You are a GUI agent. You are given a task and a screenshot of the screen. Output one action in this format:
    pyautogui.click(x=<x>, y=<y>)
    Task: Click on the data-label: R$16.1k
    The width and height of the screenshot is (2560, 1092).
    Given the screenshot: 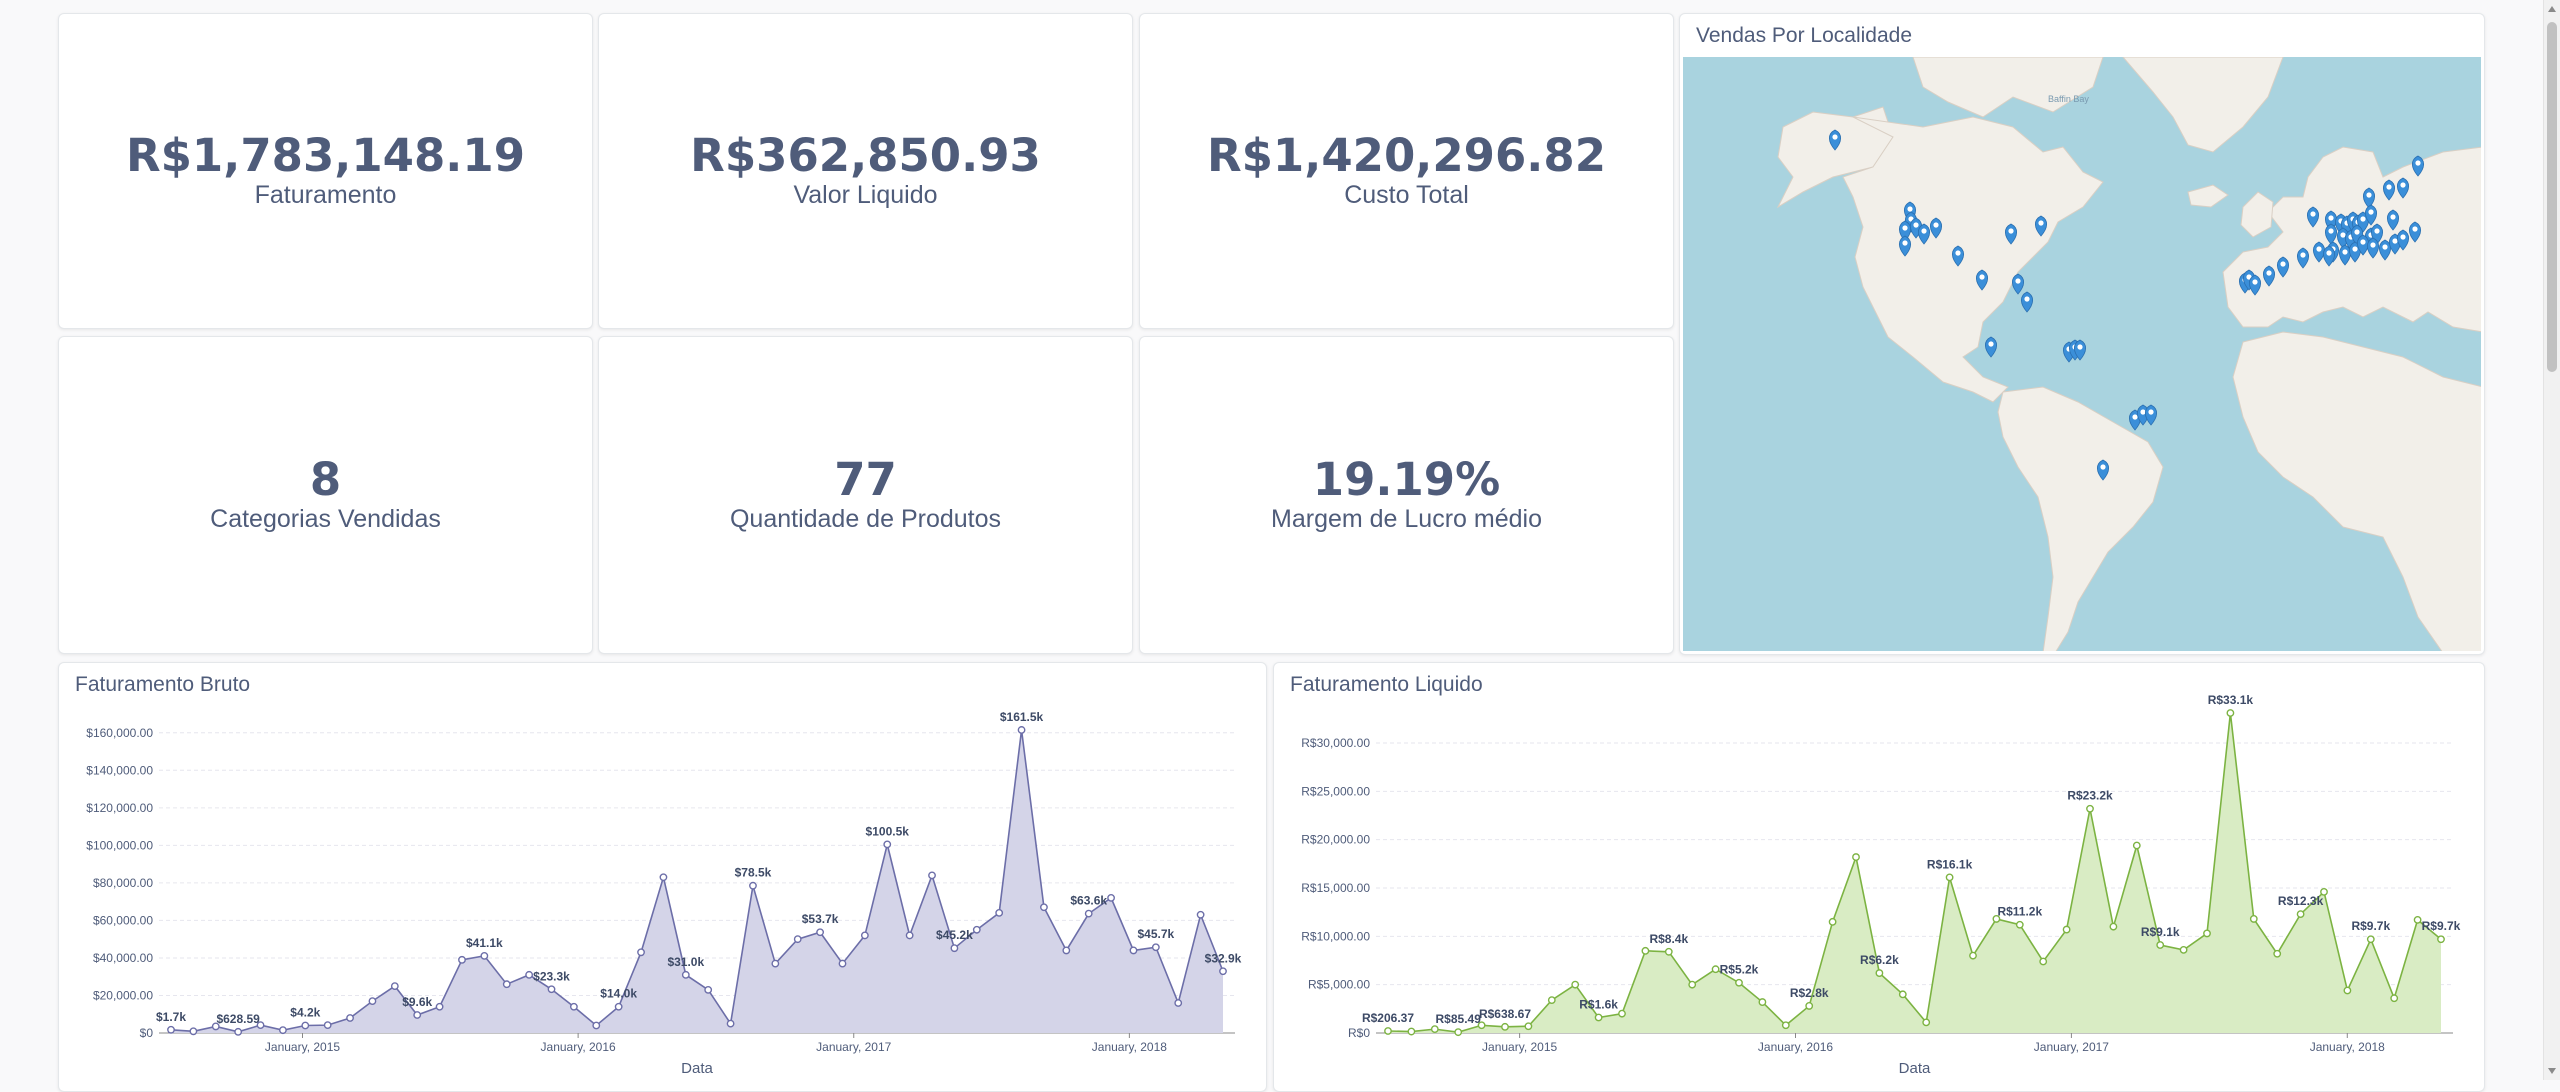 What is the action you would take?
    pyautogui.click(x=1950, y=864)
    